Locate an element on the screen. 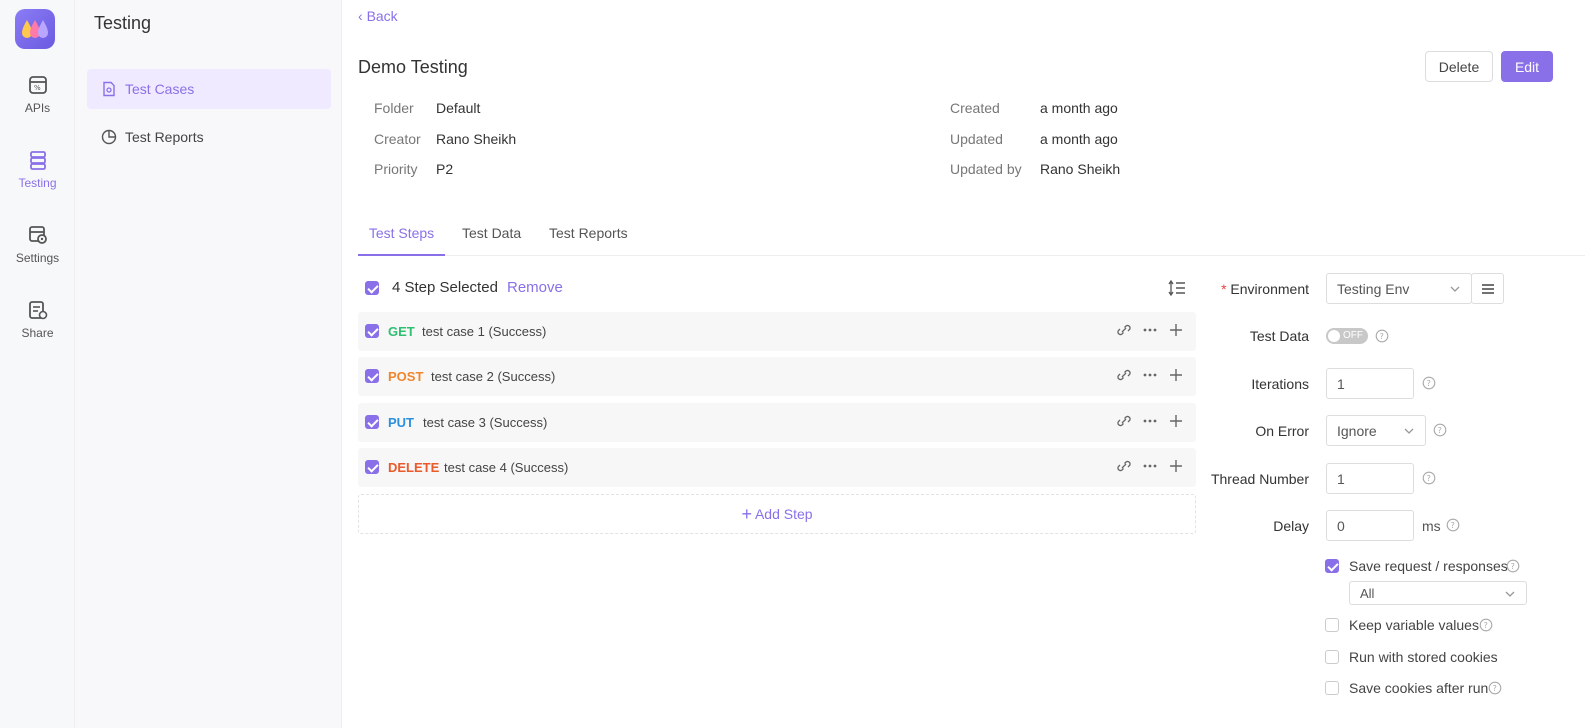 This screenshot has width=1585, height=728. rail-item-apis: % APIs is located at coordinates (37, 95).